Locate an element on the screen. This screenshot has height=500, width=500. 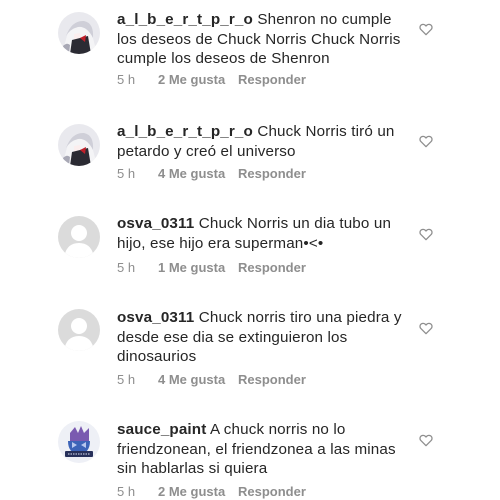
comment-meta: 5 h 1 Me gusta Responder is located at coordinates (211, 267).